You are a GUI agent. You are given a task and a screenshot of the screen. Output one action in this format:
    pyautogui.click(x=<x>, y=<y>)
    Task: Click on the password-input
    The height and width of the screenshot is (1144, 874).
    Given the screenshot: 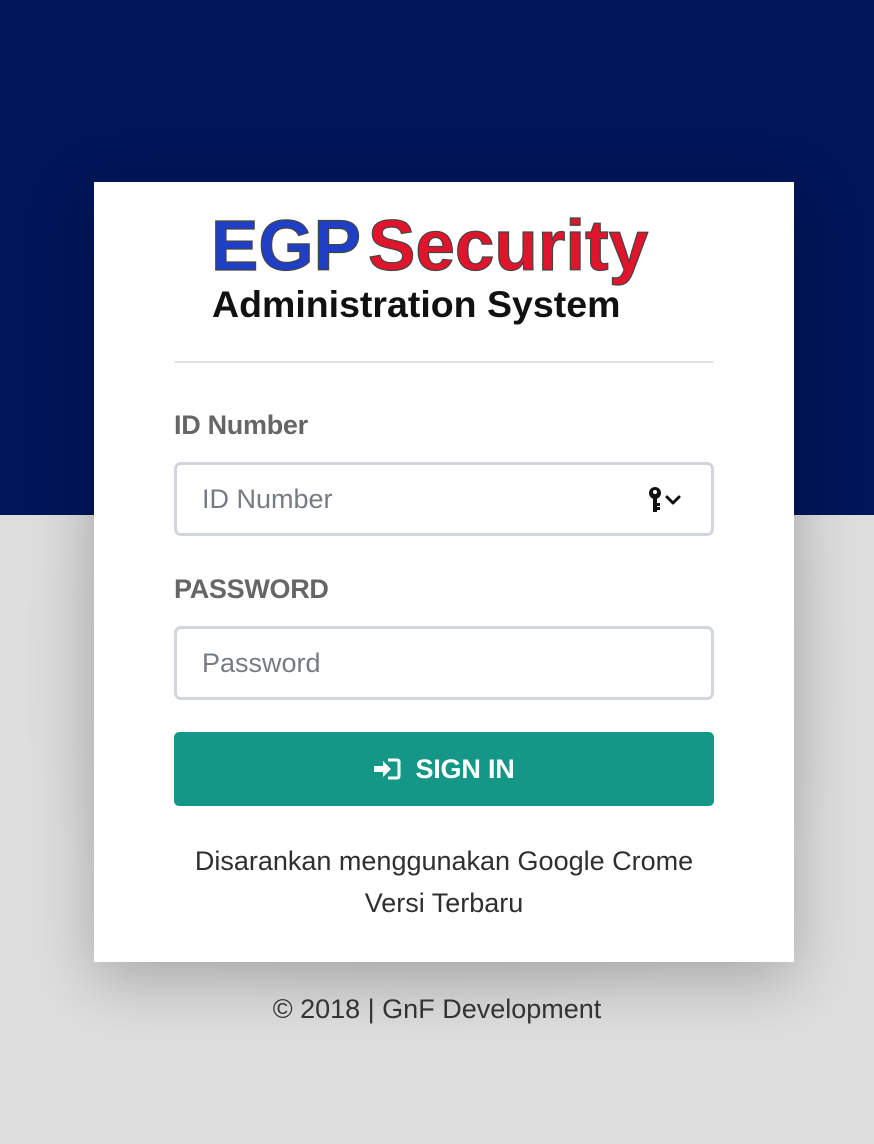 What is the action you would take?
    pyautogui.click(x=444, y=663)
    